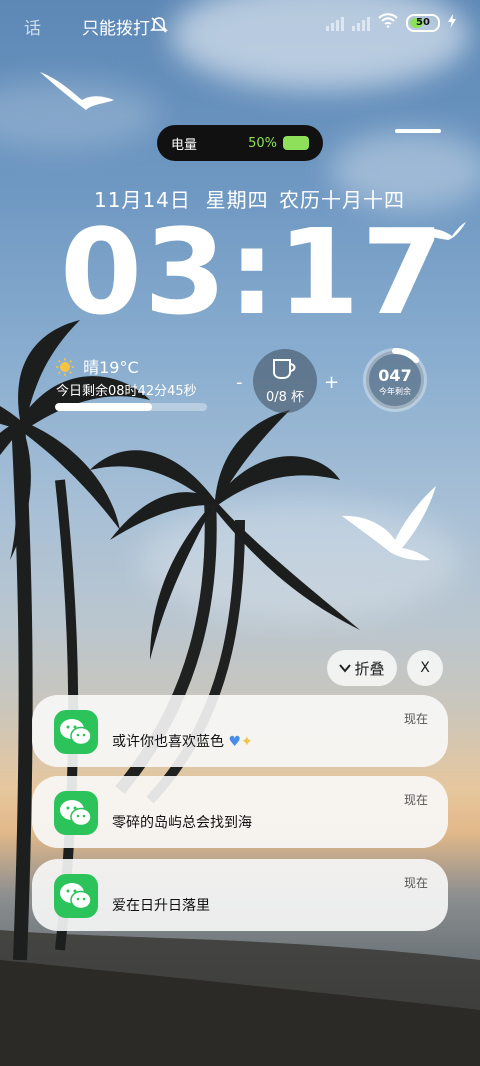 The width and height of the screenshot is (480, 1066). Describe the element at coordinates (182, 823) in the screenshot. I see `notification-message: 零碎的岛屿总会找到海` at that location.